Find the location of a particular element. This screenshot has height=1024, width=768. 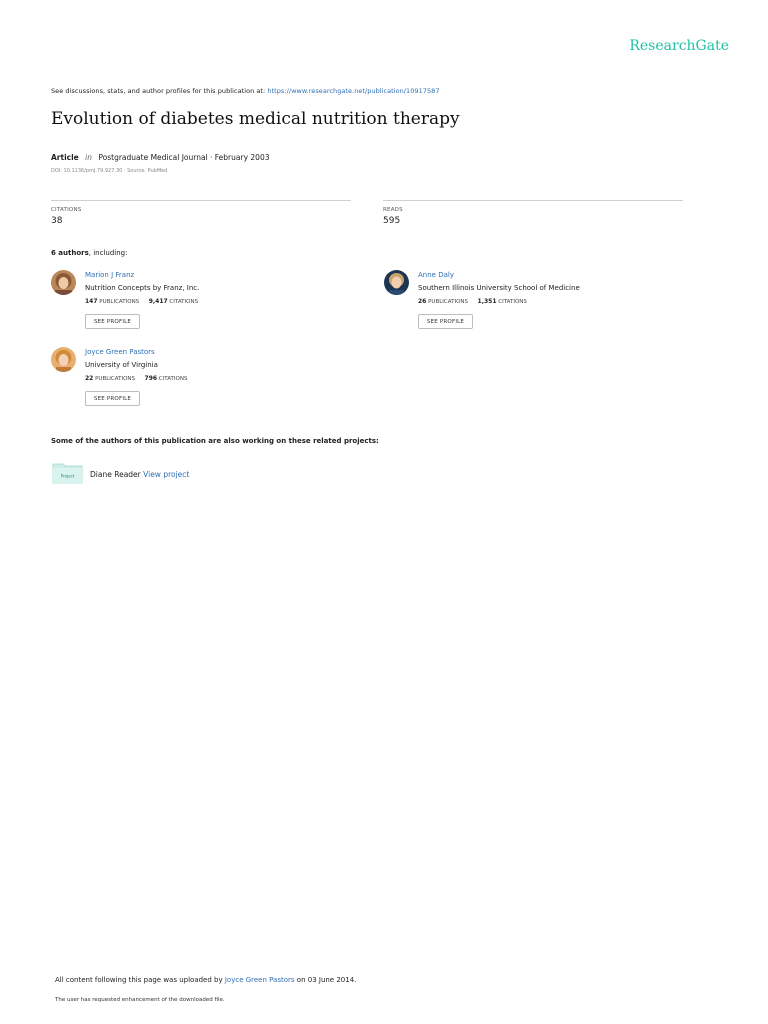

reads-stat: READS 595 is located at coordinates (533, 213).